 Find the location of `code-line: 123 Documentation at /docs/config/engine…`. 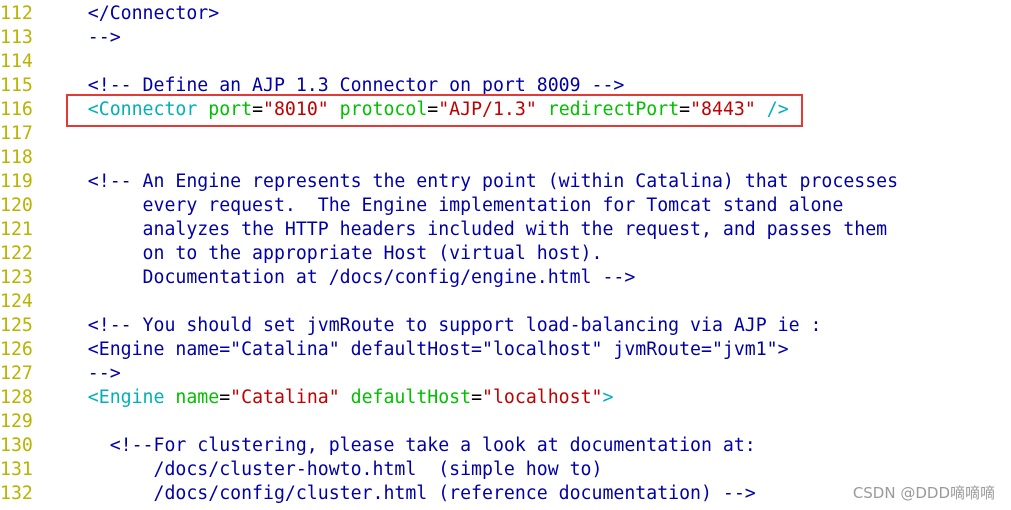

code-line: 123 Documentation at /docs/config/engine… is located at coordinates (505, 278).